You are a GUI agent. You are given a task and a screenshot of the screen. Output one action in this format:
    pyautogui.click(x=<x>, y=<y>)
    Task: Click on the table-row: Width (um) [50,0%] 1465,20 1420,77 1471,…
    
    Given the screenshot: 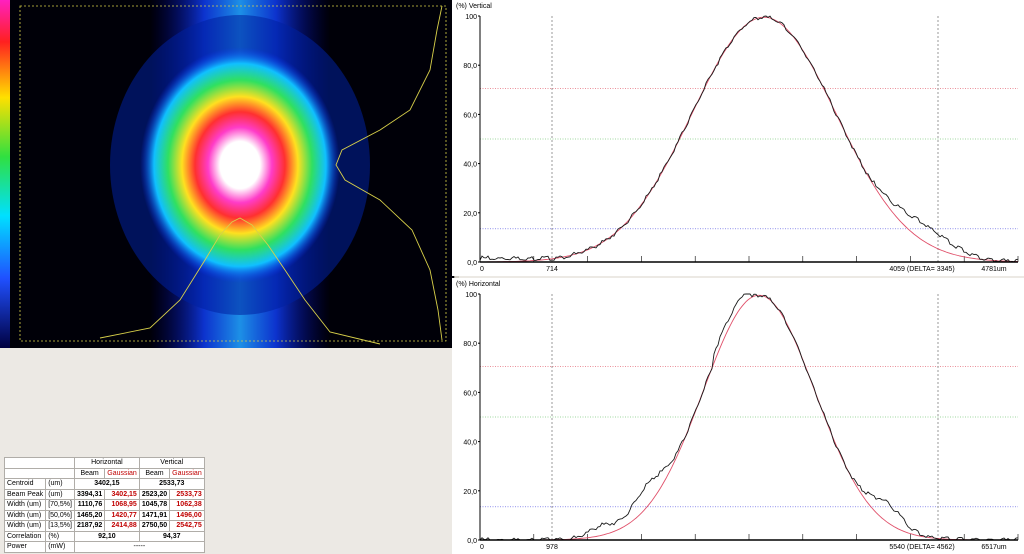 What is the action you would take?
    pyautogui.click(x=104, y=515)
    